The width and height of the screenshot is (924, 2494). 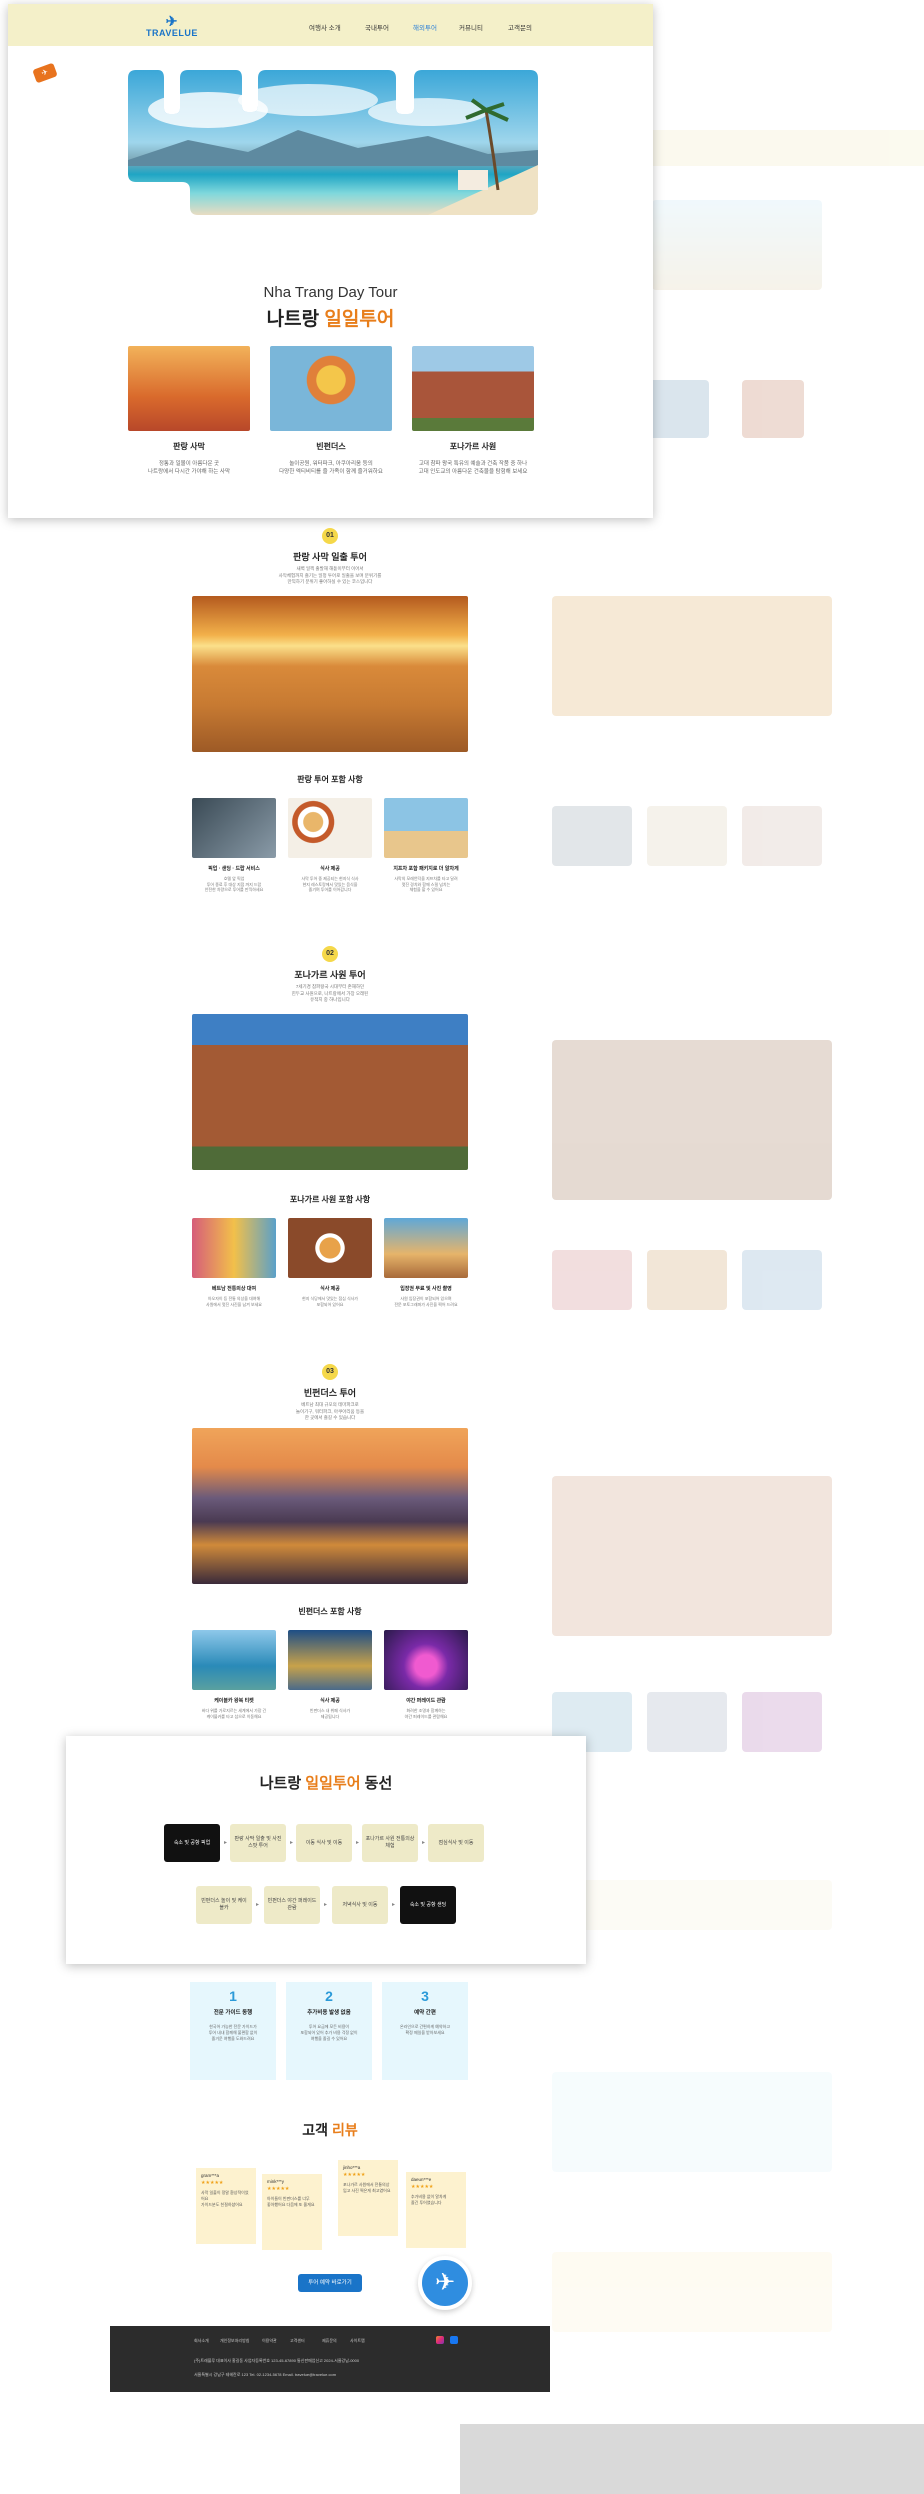 I want to click on route-title: 나트랑 일일투어 동선, so click(x=326, y=1782).